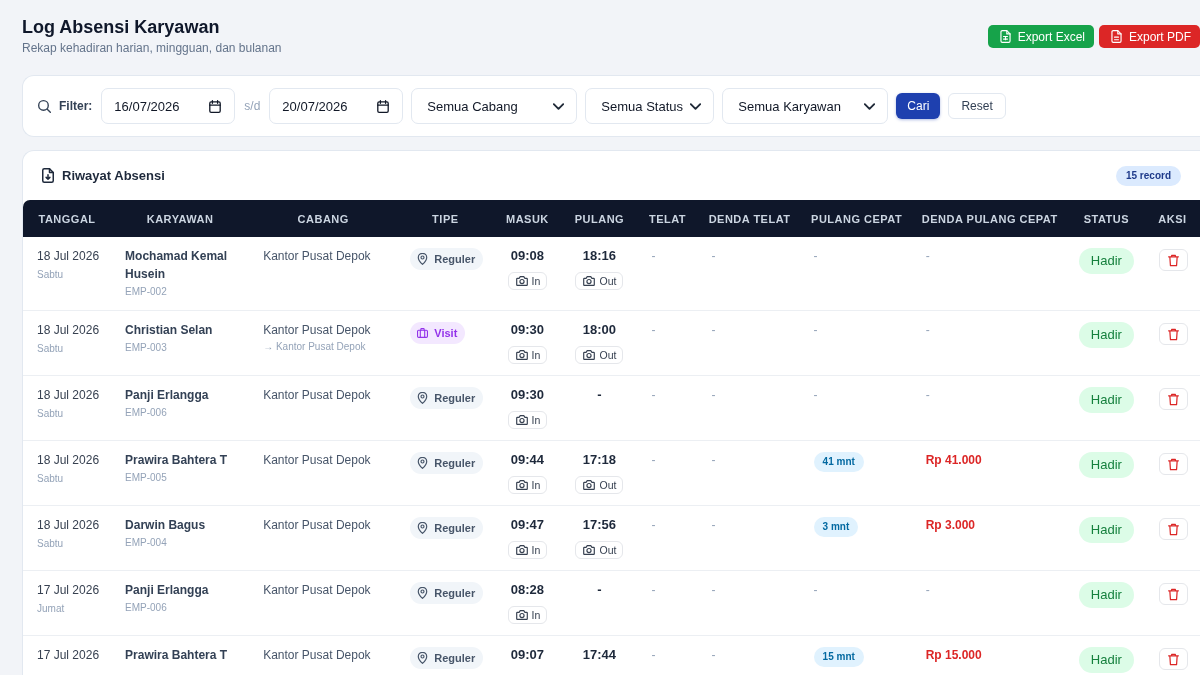 Image resolution: width=1200 pixels, height=675 pixels. What do you see at coordinates (252, 106) in the screenshot?
I see `date-range-separator: s/d` at bounding box center [252, 106].